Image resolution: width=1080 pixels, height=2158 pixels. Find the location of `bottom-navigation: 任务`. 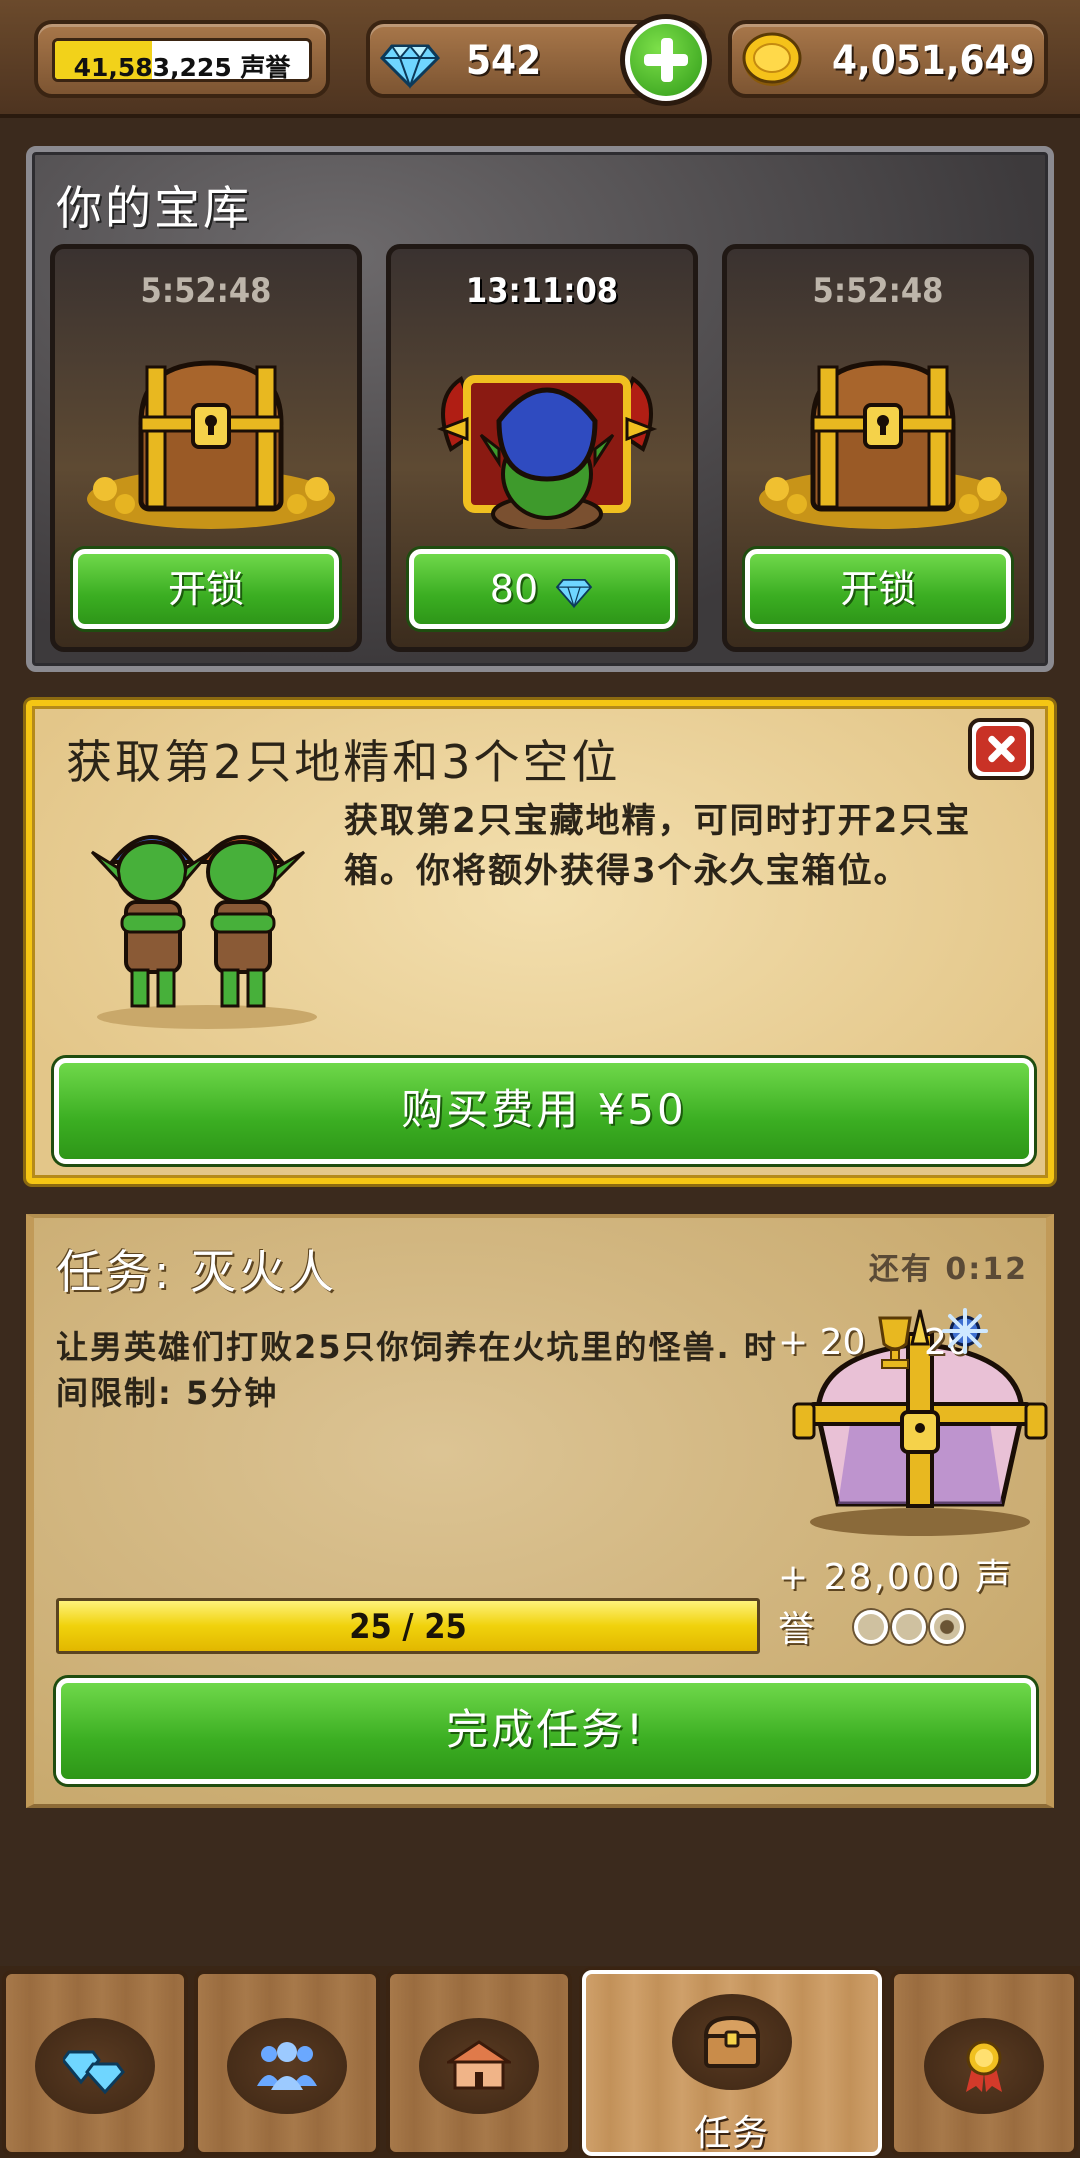

bottom-navigation: 任务 is located at coordinates (540, 2062).